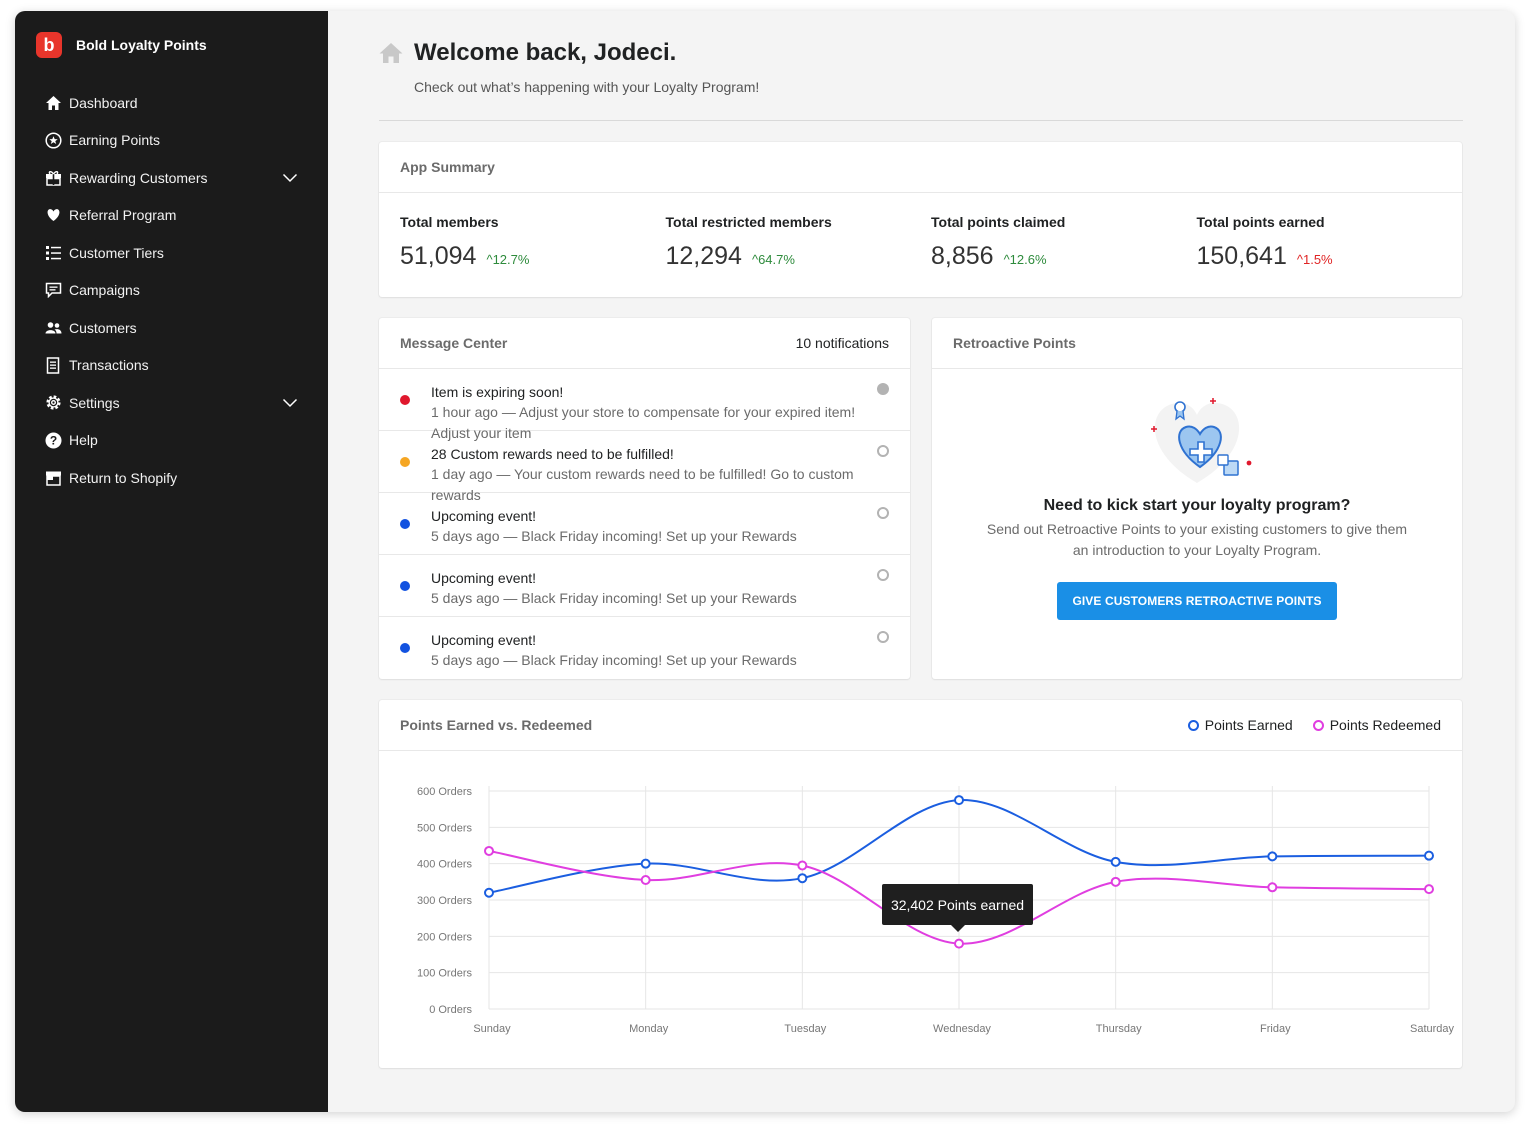 Image resolution: width=1530 pixels, height=1132 pixels. I want to click on stat-change: ^12.7%, so click(508, 259).